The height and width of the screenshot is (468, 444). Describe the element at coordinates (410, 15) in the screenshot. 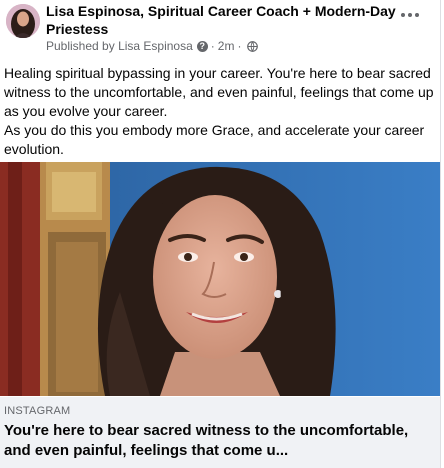

I see `more-options-icon` at that location.